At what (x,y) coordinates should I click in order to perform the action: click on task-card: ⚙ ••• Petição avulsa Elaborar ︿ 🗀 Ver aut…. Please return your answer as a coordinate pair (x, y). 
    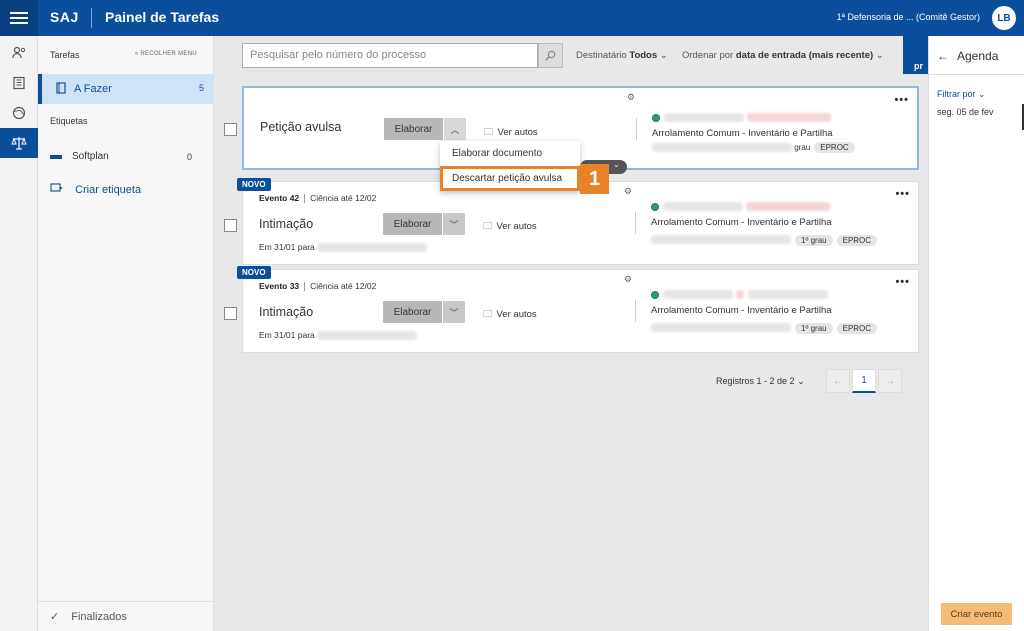
    Looking at the image, I should click on (580, 128).